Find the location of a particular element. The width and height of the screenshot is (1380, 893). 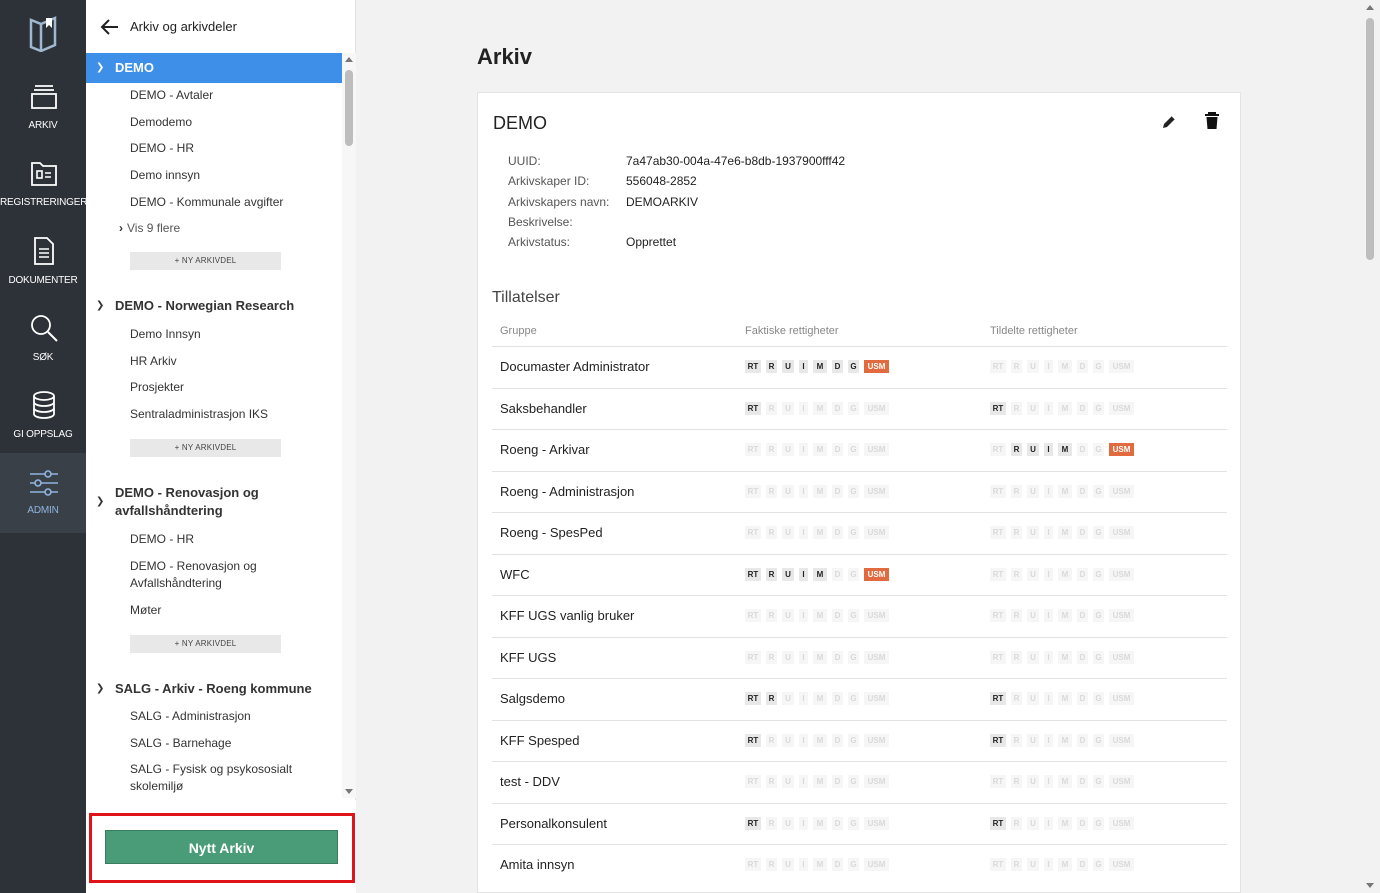

arrow-left-icon is located at coordinates (110, 27).